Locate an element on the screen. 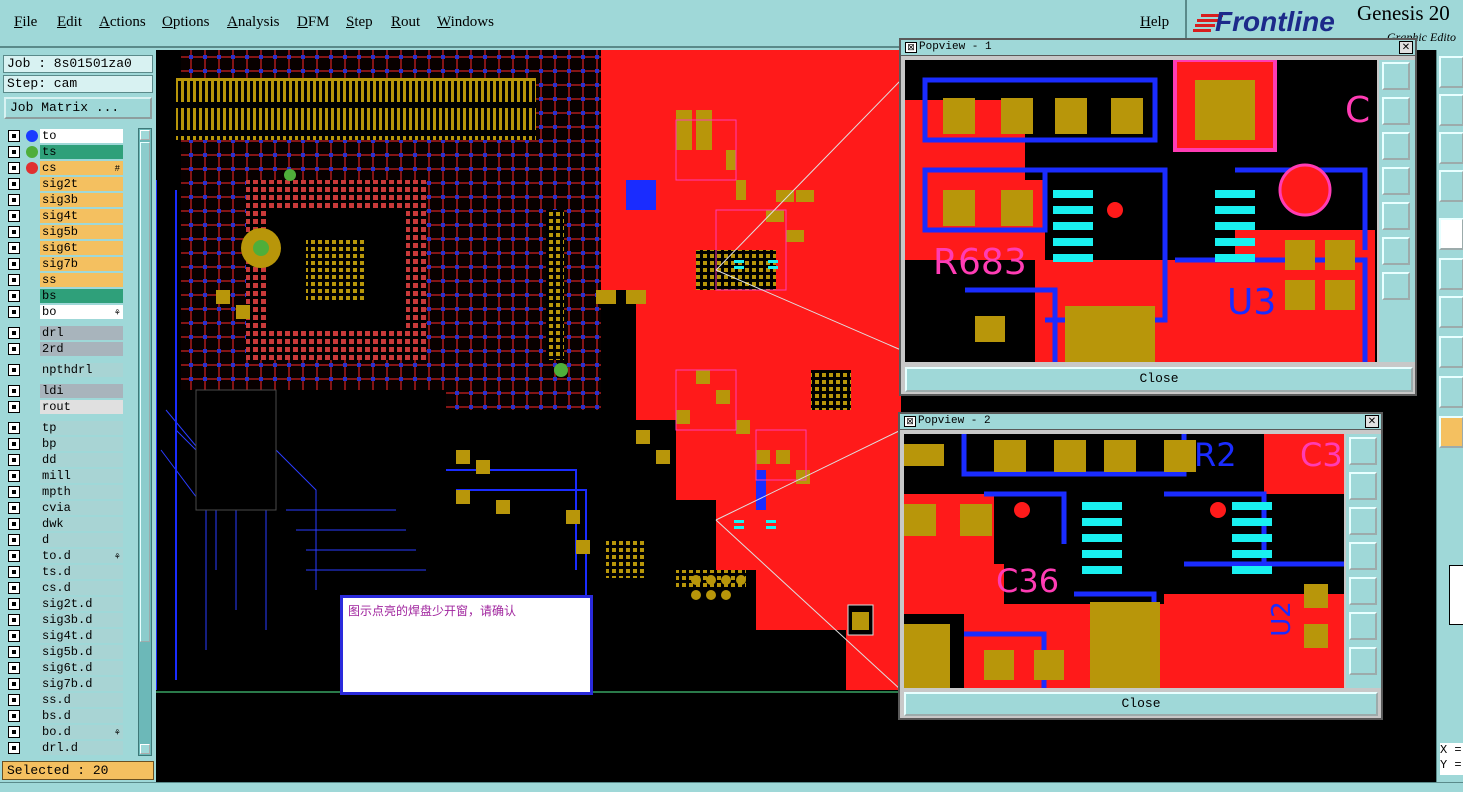 The height and width of the screenshot is (792, 1463). layer-row-bo.d: bo.d ⚘ is located at coordinates (66, 732).